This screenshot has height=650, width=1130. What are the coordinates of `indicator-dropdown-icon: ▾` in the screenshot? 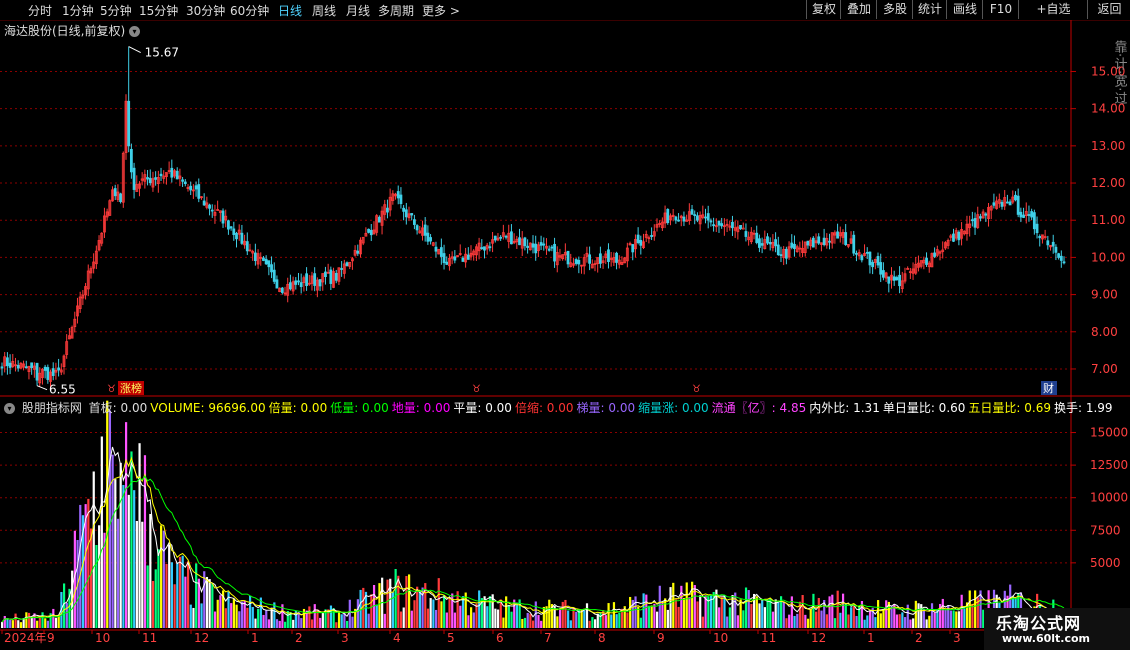 It's located at (9, 408).